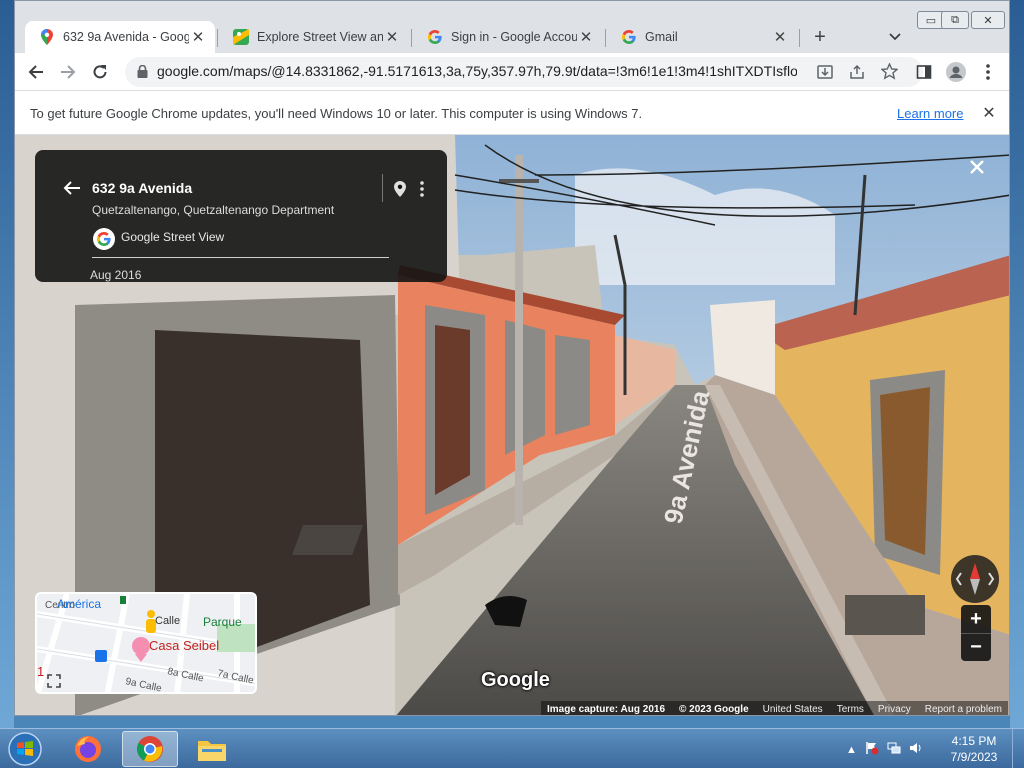 The image size is (1024, 768). I want to click on profile-avatar-icon, so click(956, 72).